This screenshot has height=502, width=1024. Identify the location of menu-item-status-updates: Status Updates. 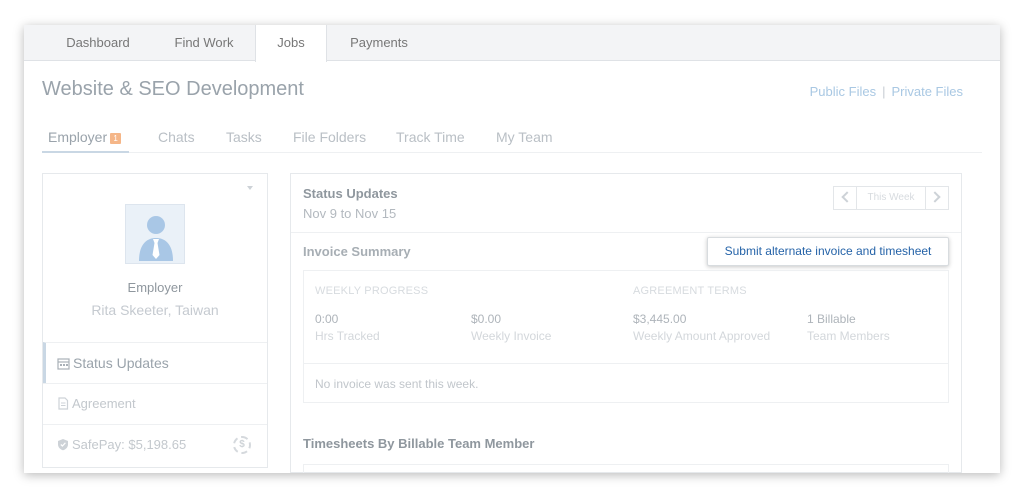
(155, 362).